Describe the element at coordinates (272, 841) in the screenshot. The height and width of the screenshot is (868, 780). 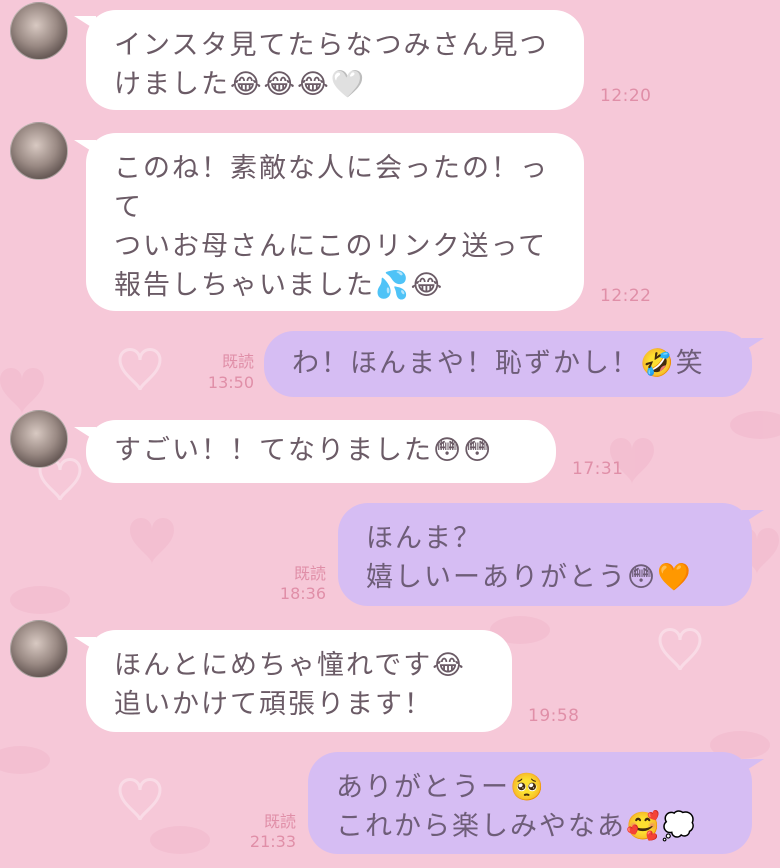
I see `message-timestamp: 21:33` at that location.